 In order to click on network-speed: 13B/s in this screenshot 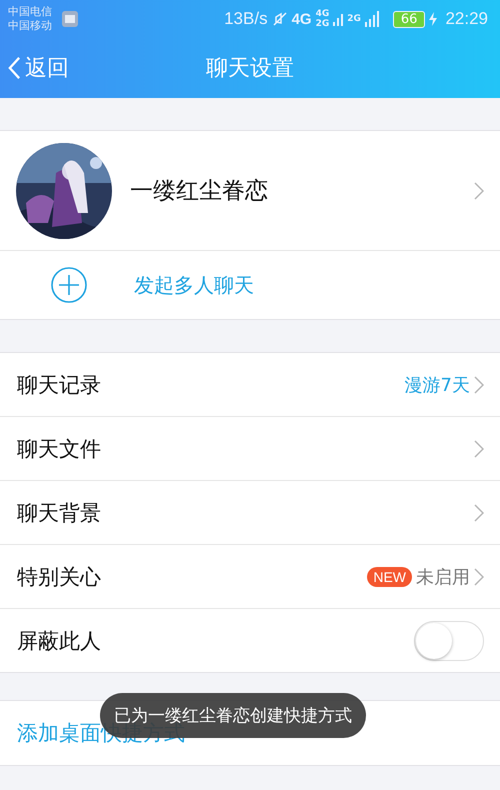, I will do `click(246, 19)`.